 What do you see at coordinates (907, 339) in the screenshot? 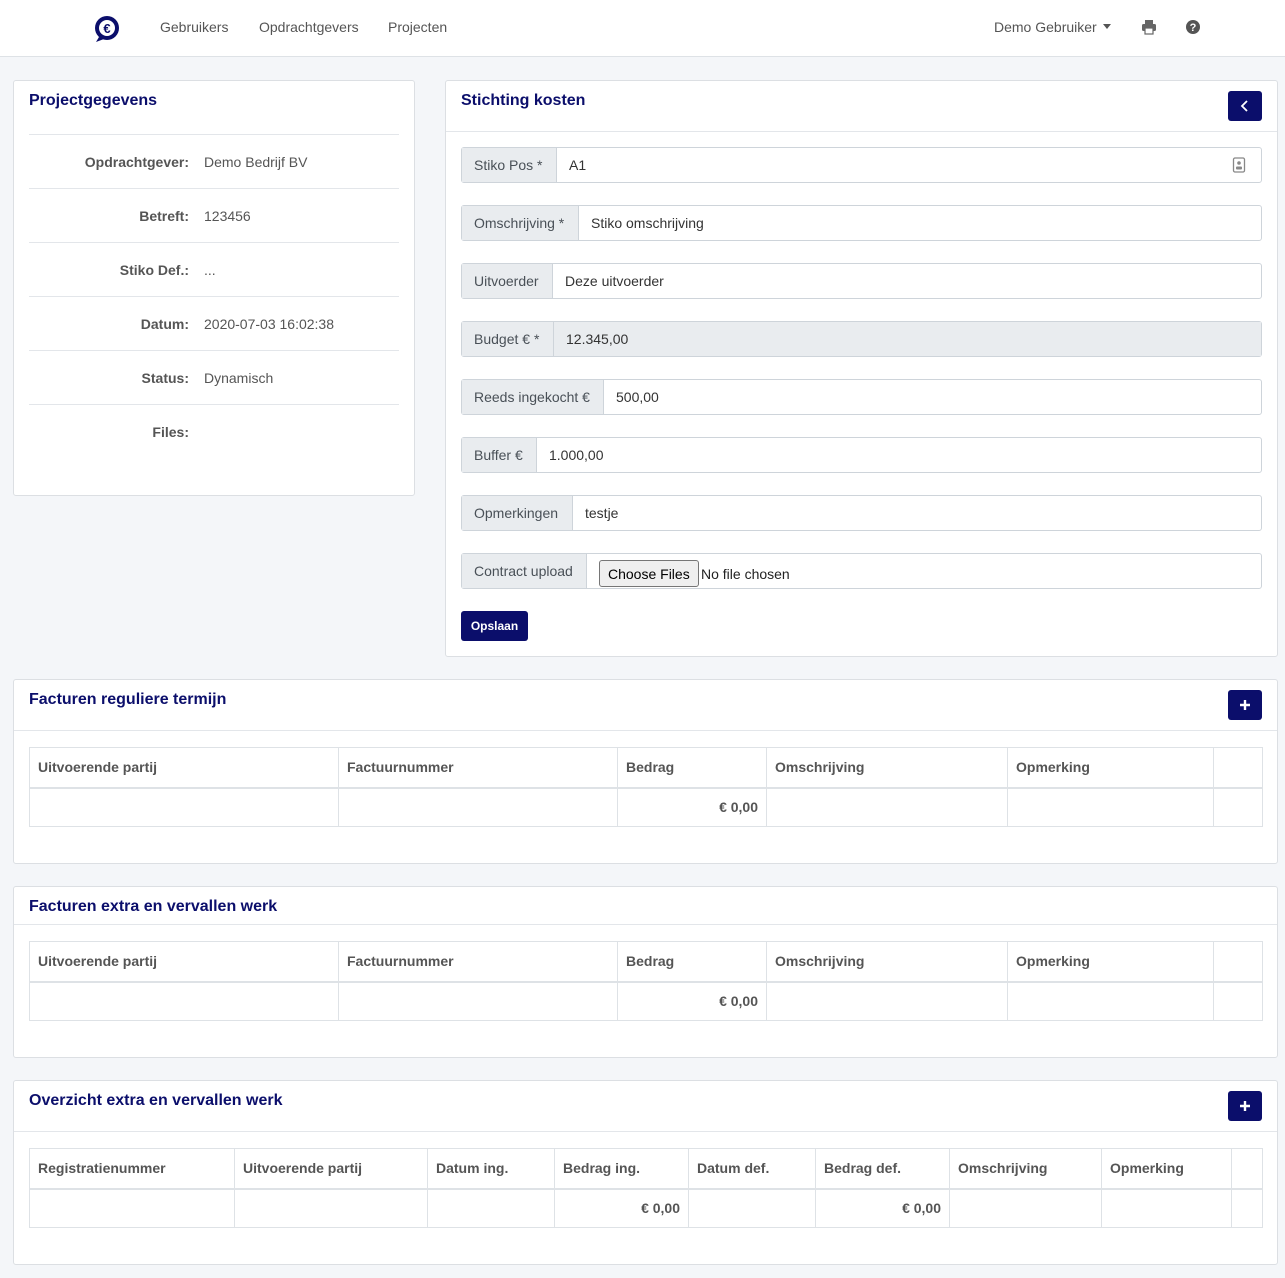
I see `budget-input` at bounding box center [907, 339].